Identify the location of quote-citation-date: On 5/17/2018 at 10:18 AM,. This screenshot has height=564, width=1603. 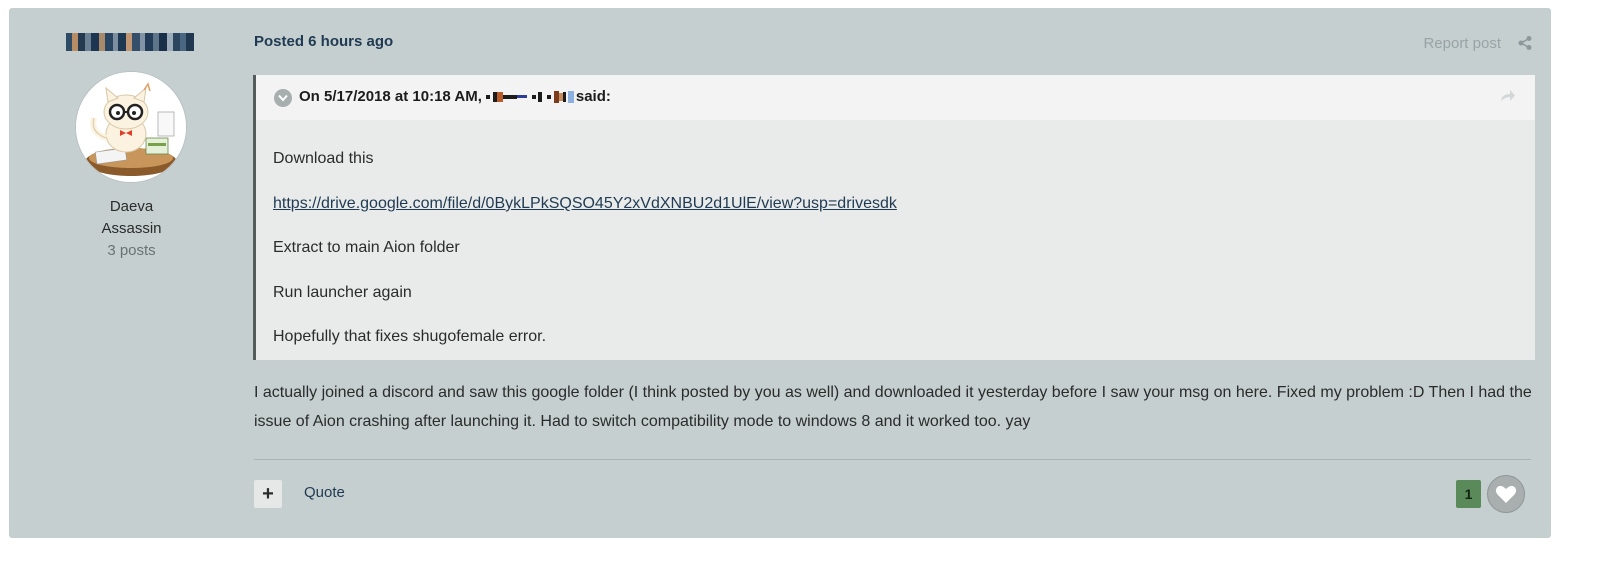
(390, 96).